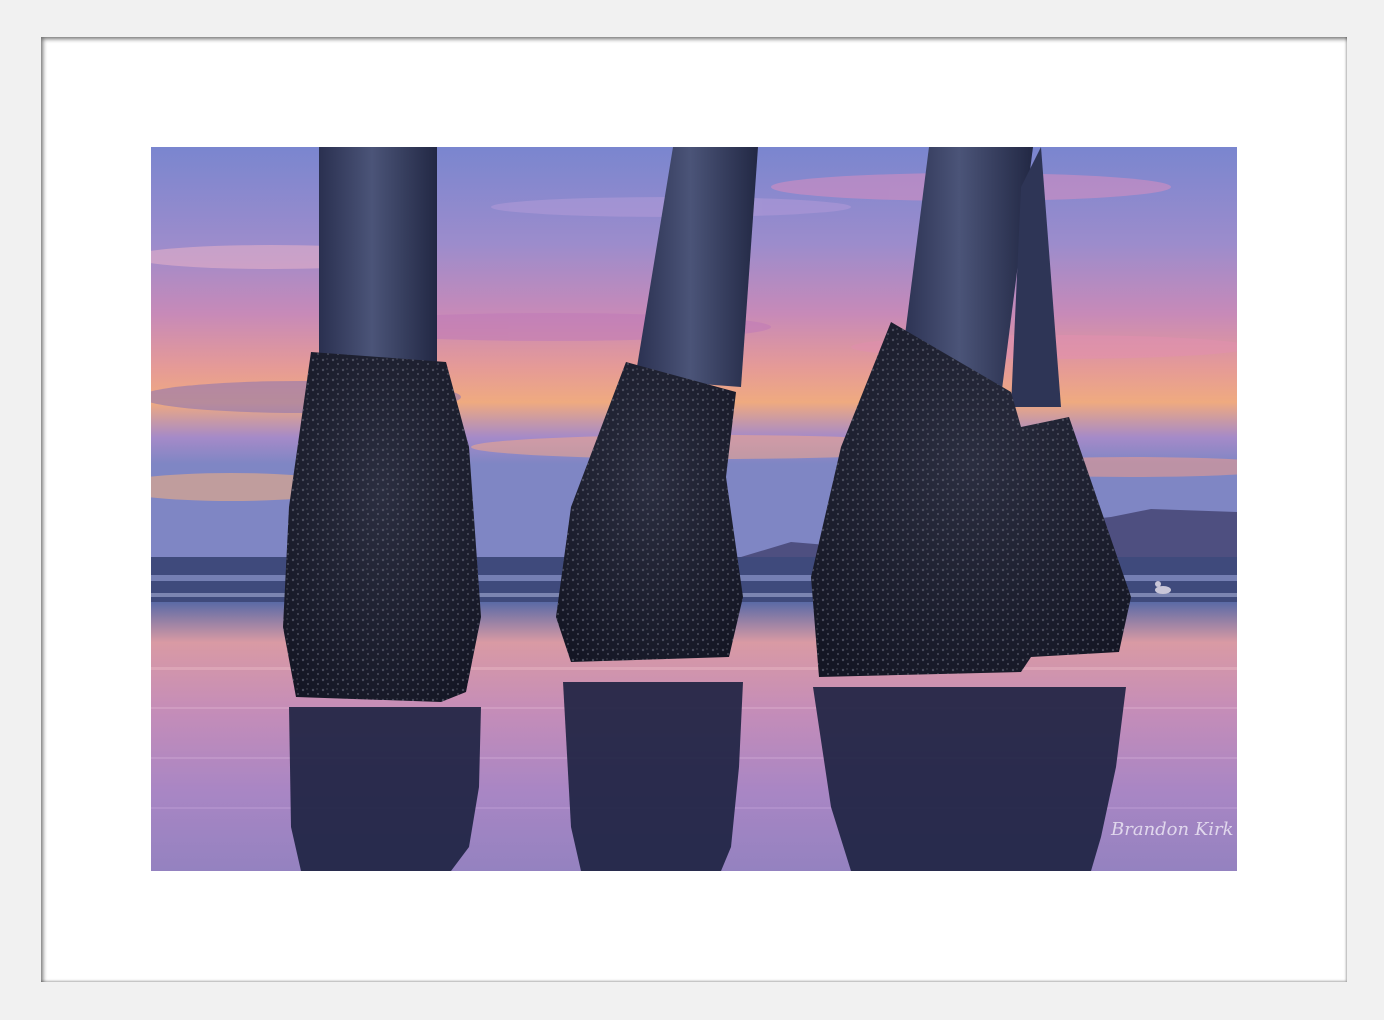 Image resolution: width=1384 pixels, height=1020 pixels. I want to click on piling-reflections, so click(707, 776).